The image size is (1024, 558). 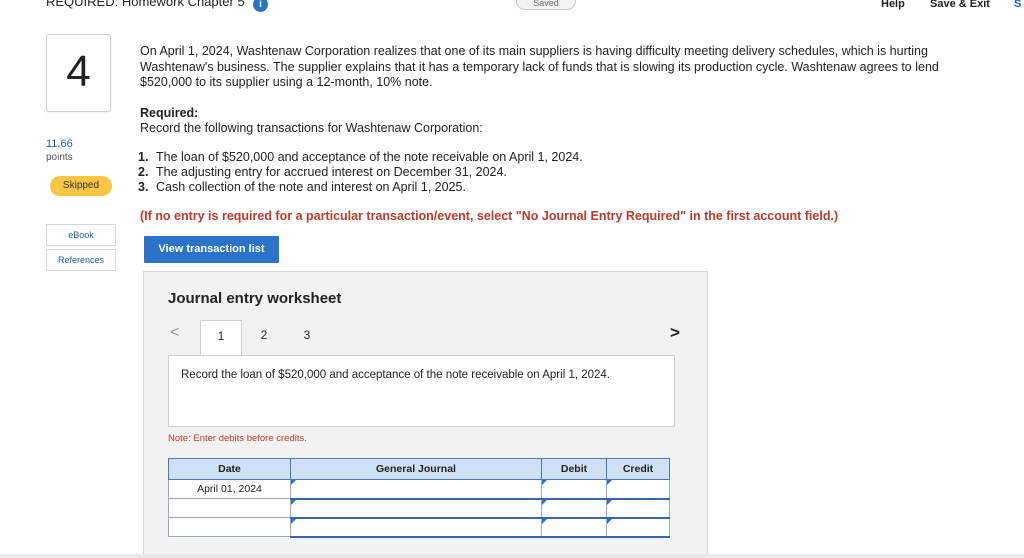 I want to click on submit-button: S, so click(x=1017, y=5).